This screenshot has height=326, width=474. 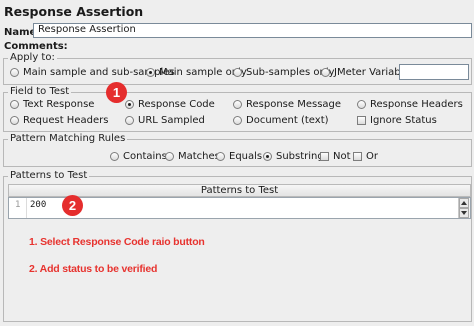 What do you see at coordinates (93, 269) in the screenshot?
I see `annotation-note-2: 2. Add status to be verified` at bounding box center [93, 269].